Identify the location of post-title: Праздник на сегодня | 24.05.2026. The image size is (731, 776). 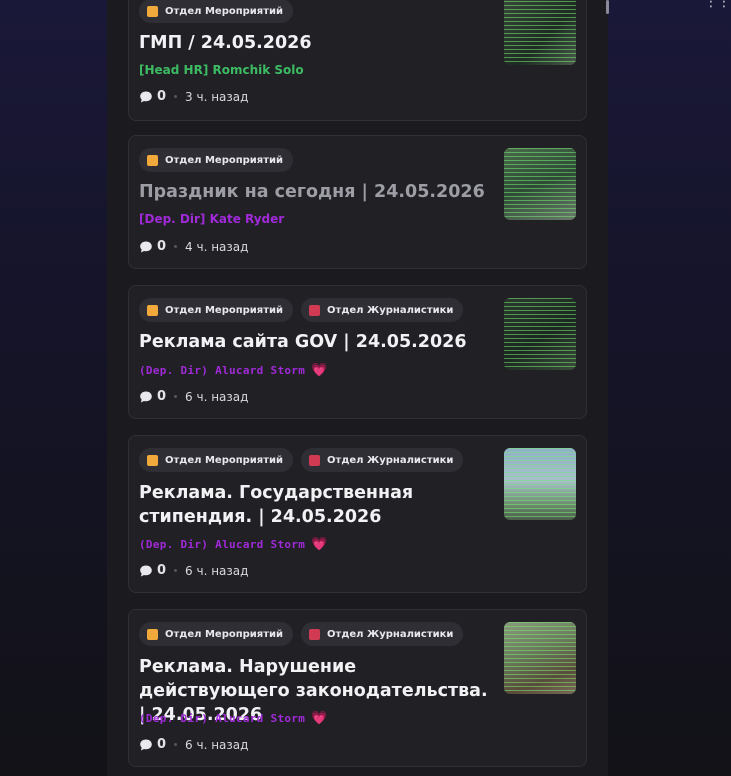
(314, 192).